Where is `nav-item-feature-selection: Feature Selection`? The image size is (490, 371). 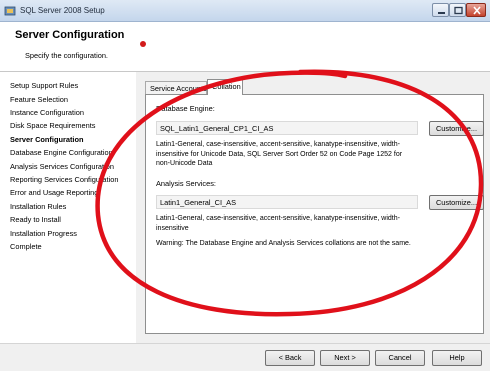 nav-item-feature-selection: Feature Selection is located at coordinates (72, 99).